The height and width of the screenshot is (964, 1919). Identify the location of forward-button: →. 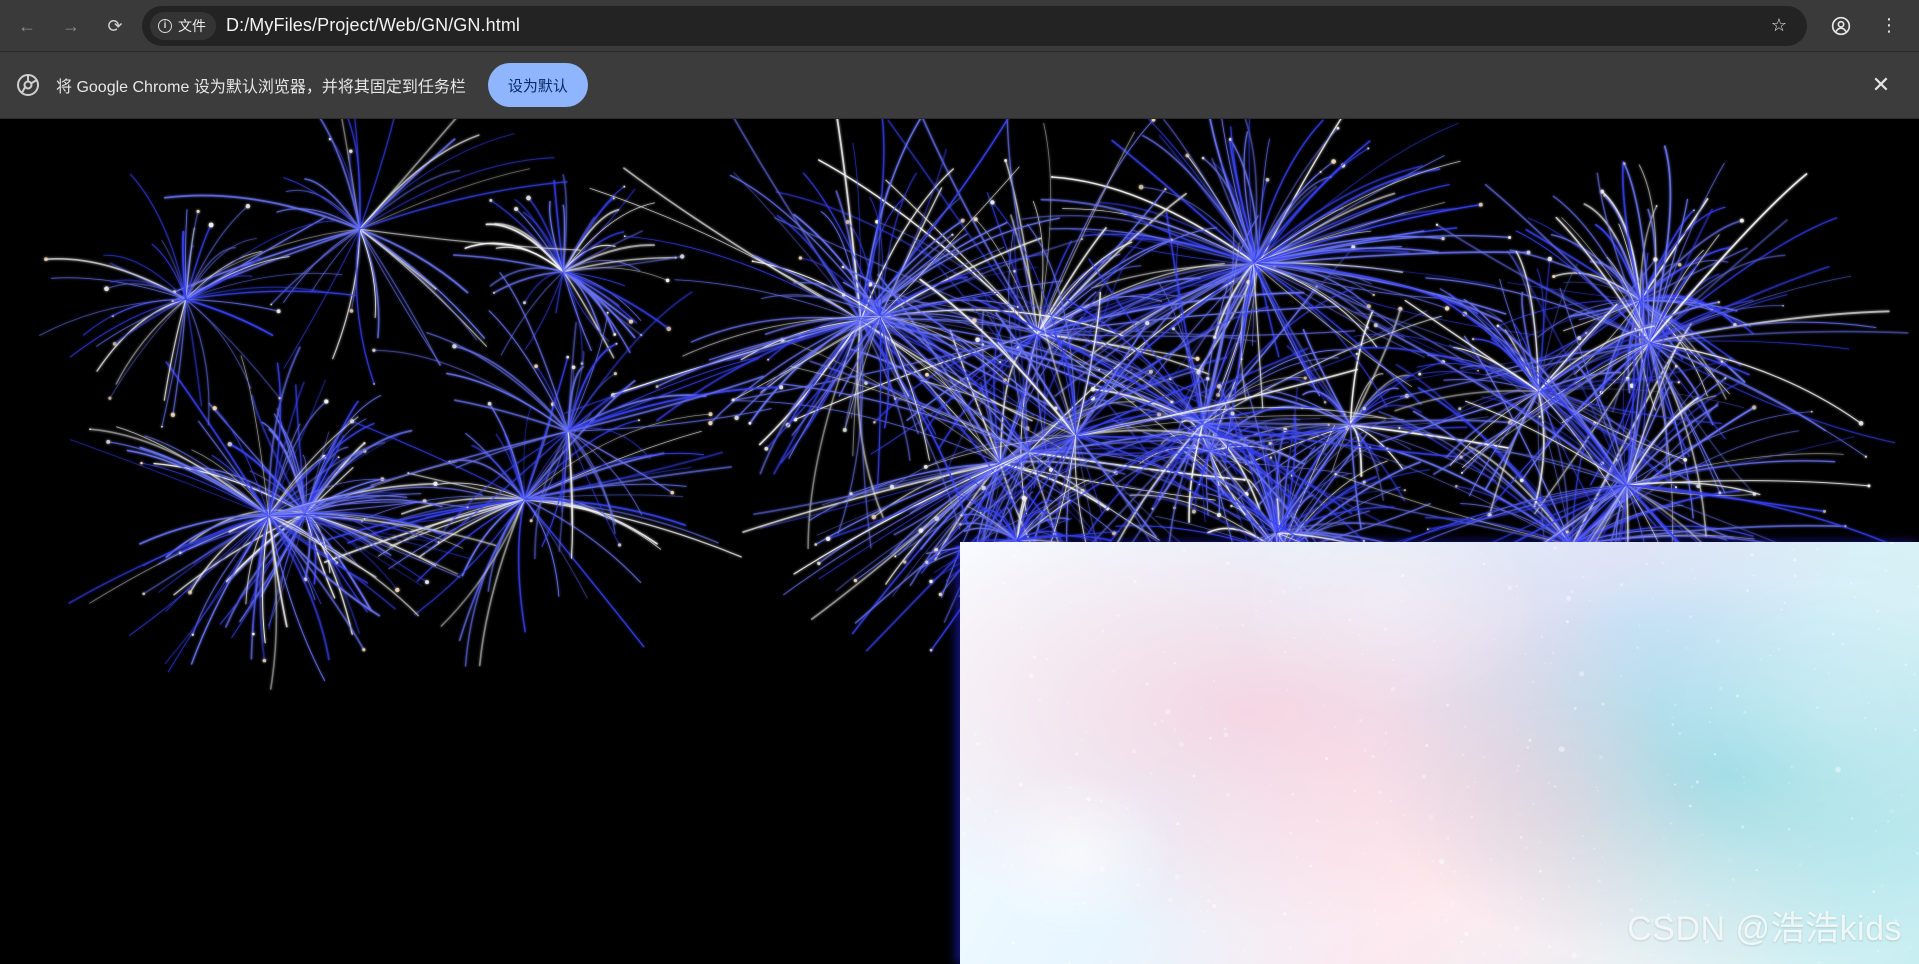
(71, 26).